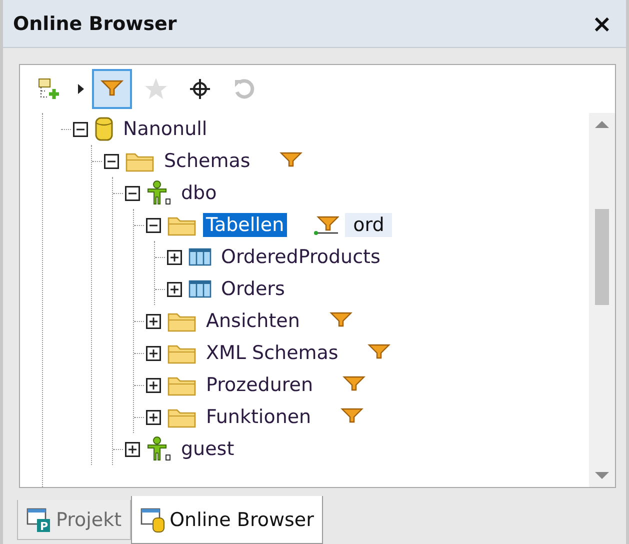 The width and height of the screenshot is (629, 544). Describe the element at coordinates (81, 89) in the screenshot. I see `triangle-icon` at that location.